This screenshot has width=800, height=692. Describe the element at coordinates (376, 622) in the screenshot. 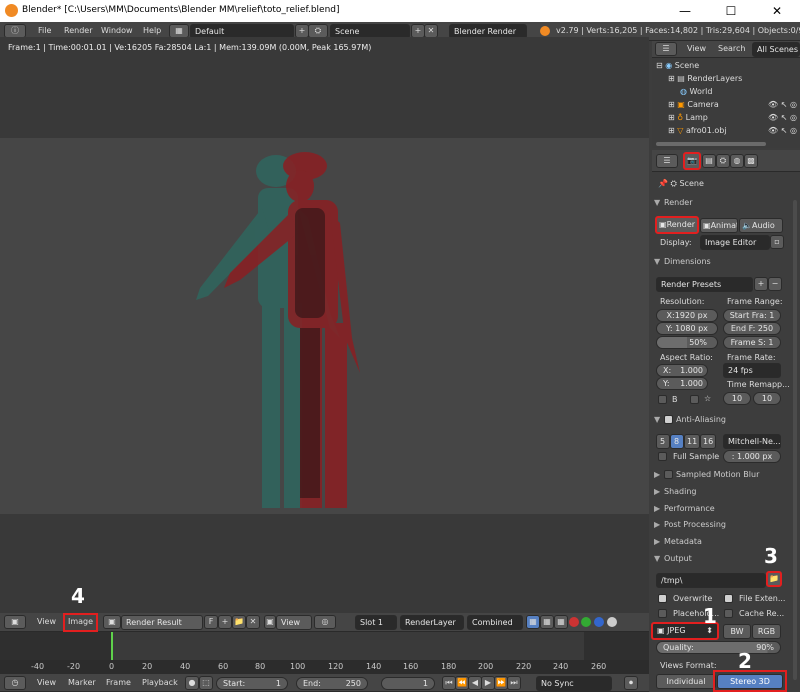

I see `slot-selector: Slot 1` at that location.